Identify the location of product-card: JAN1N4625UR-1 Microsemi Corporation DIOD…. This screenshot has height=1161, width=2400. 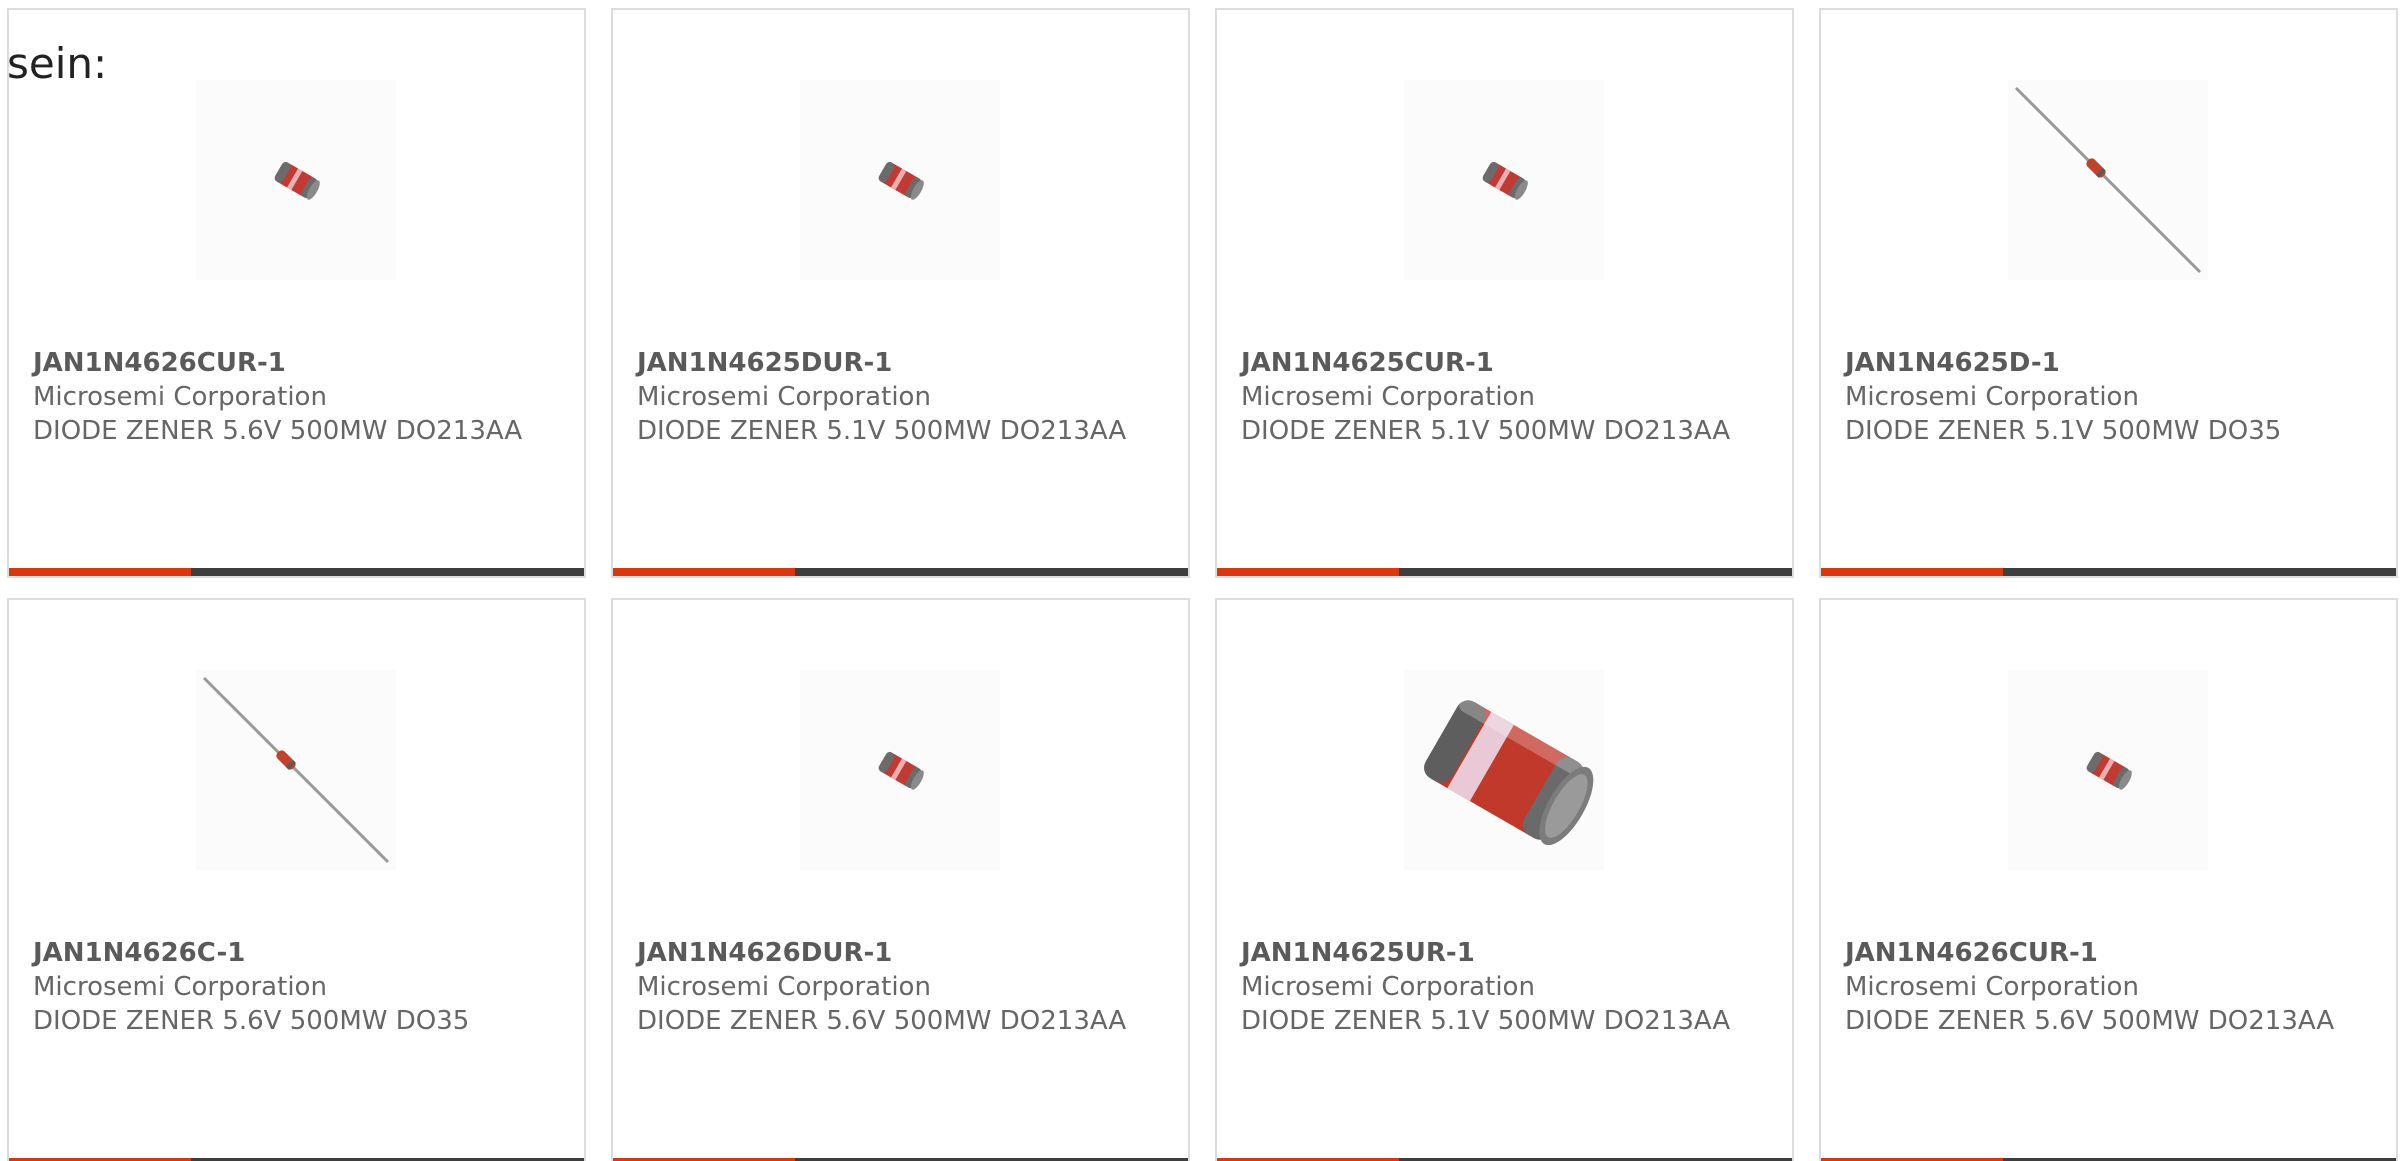
(1504, 879).